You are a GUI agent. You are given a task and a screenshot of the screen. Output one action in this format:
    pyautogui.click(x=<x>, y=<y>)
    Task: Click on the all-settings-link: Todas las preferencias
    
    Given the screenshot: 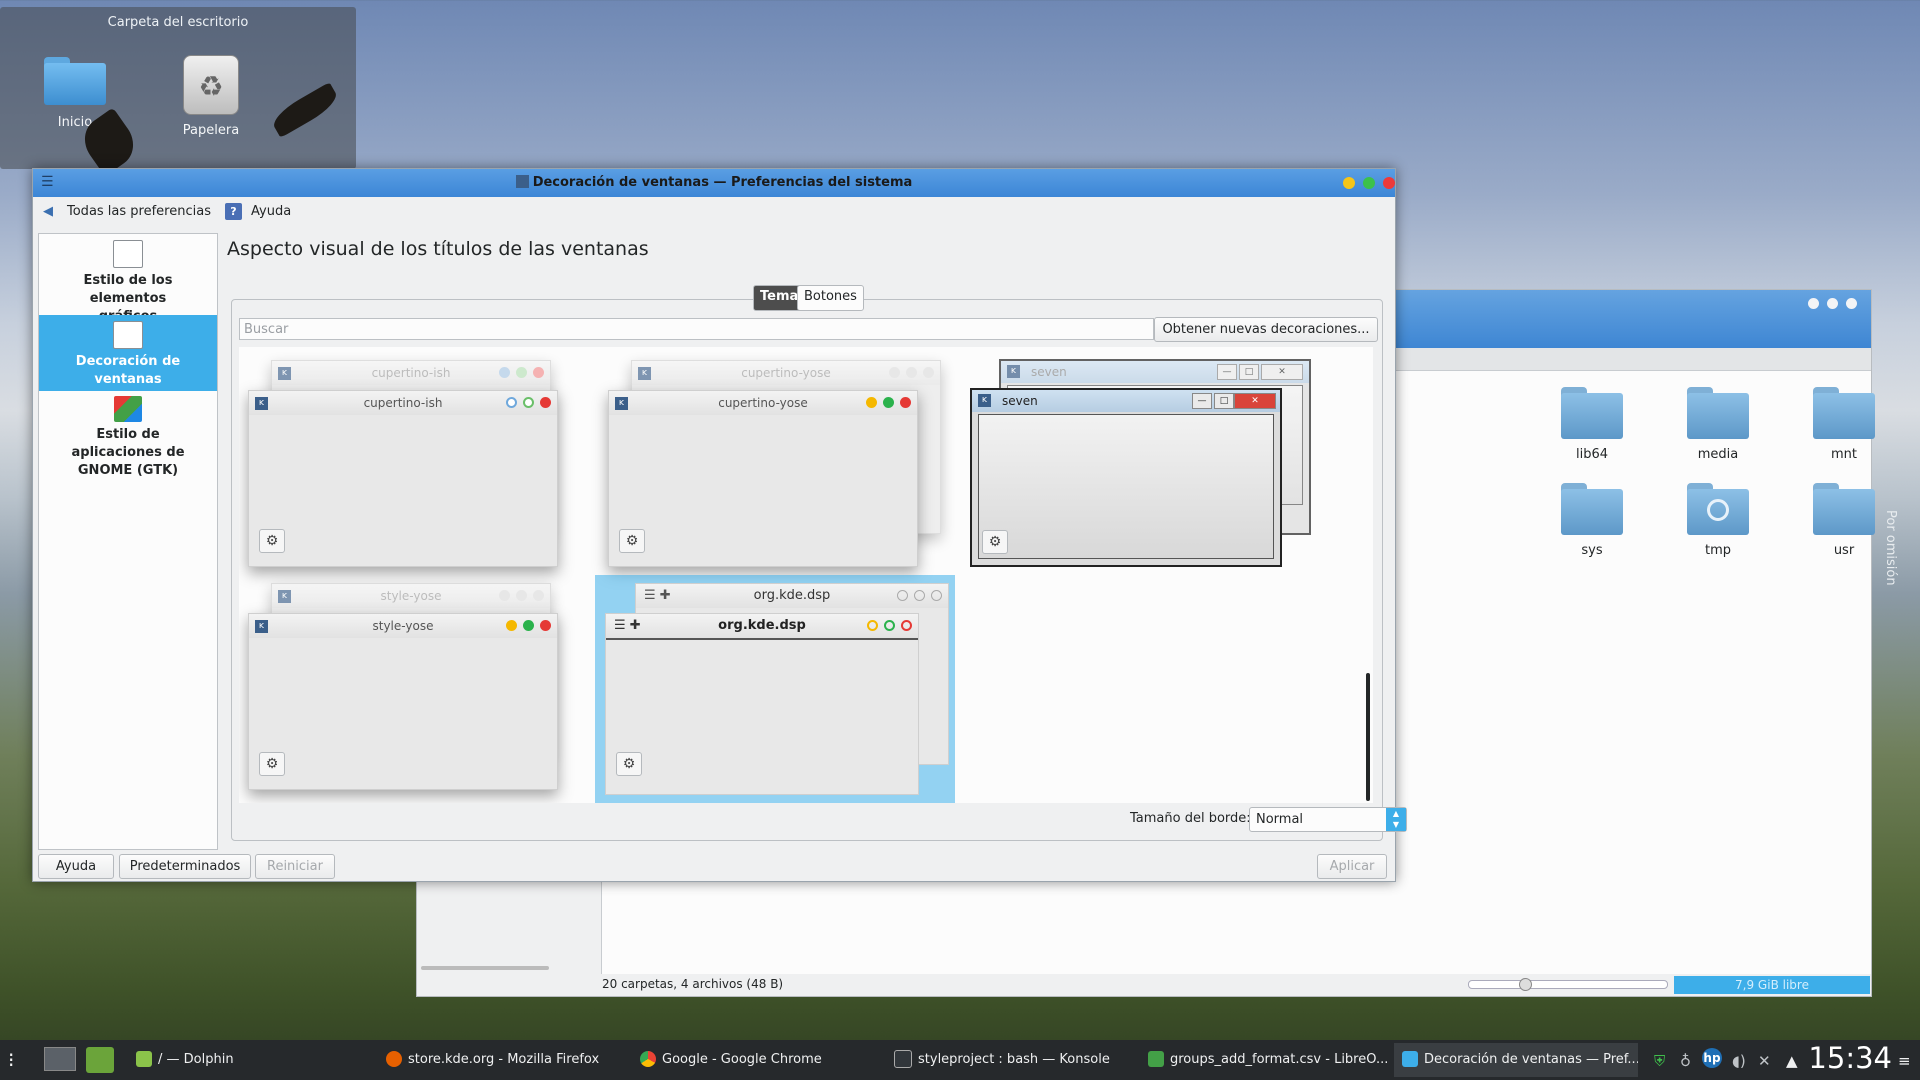 What is the action you would take?
    pyautogui.click(x=139, y=211)
    